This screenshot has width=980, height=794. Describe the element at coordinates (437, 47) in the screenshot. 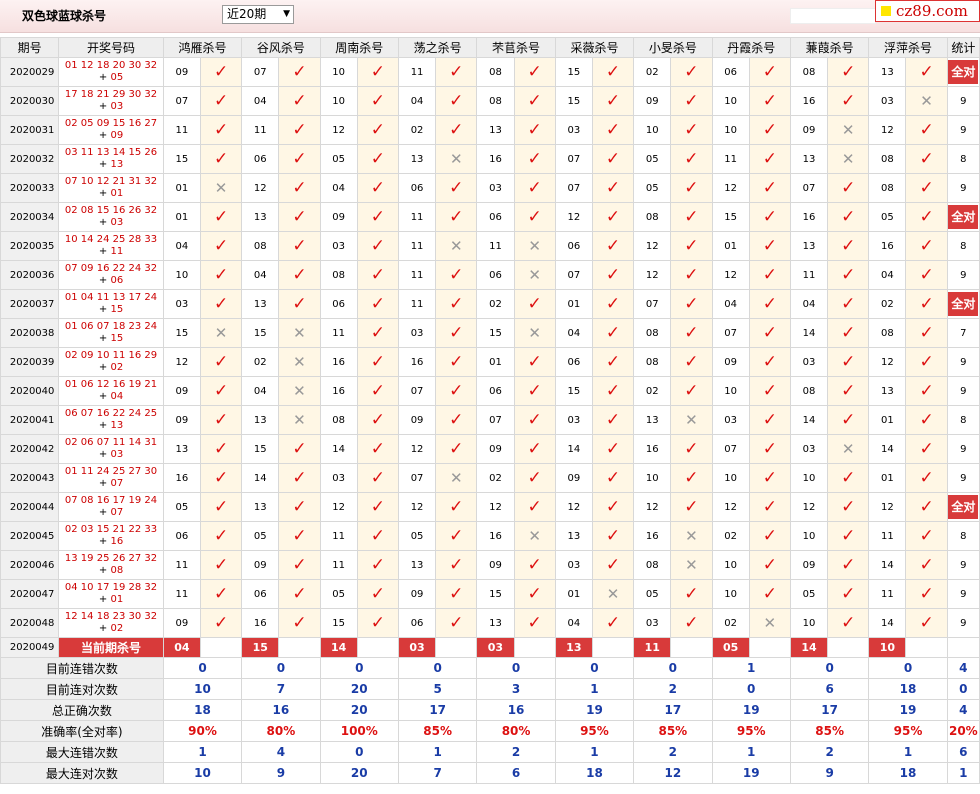

I see `col-expert: 荡之杀号` at that location.